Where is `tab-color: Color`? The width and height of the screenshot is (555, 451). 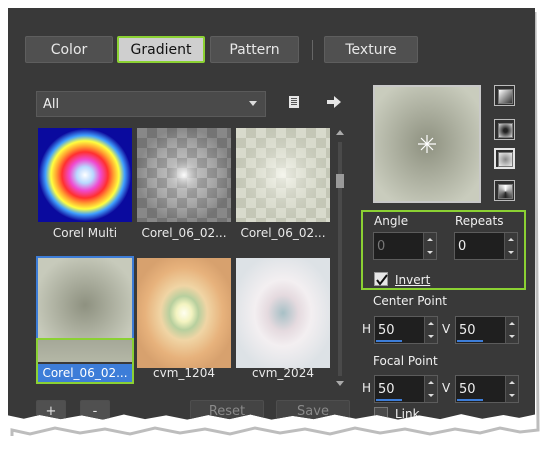 tab-color: Color is located at coordinates (69, 49).